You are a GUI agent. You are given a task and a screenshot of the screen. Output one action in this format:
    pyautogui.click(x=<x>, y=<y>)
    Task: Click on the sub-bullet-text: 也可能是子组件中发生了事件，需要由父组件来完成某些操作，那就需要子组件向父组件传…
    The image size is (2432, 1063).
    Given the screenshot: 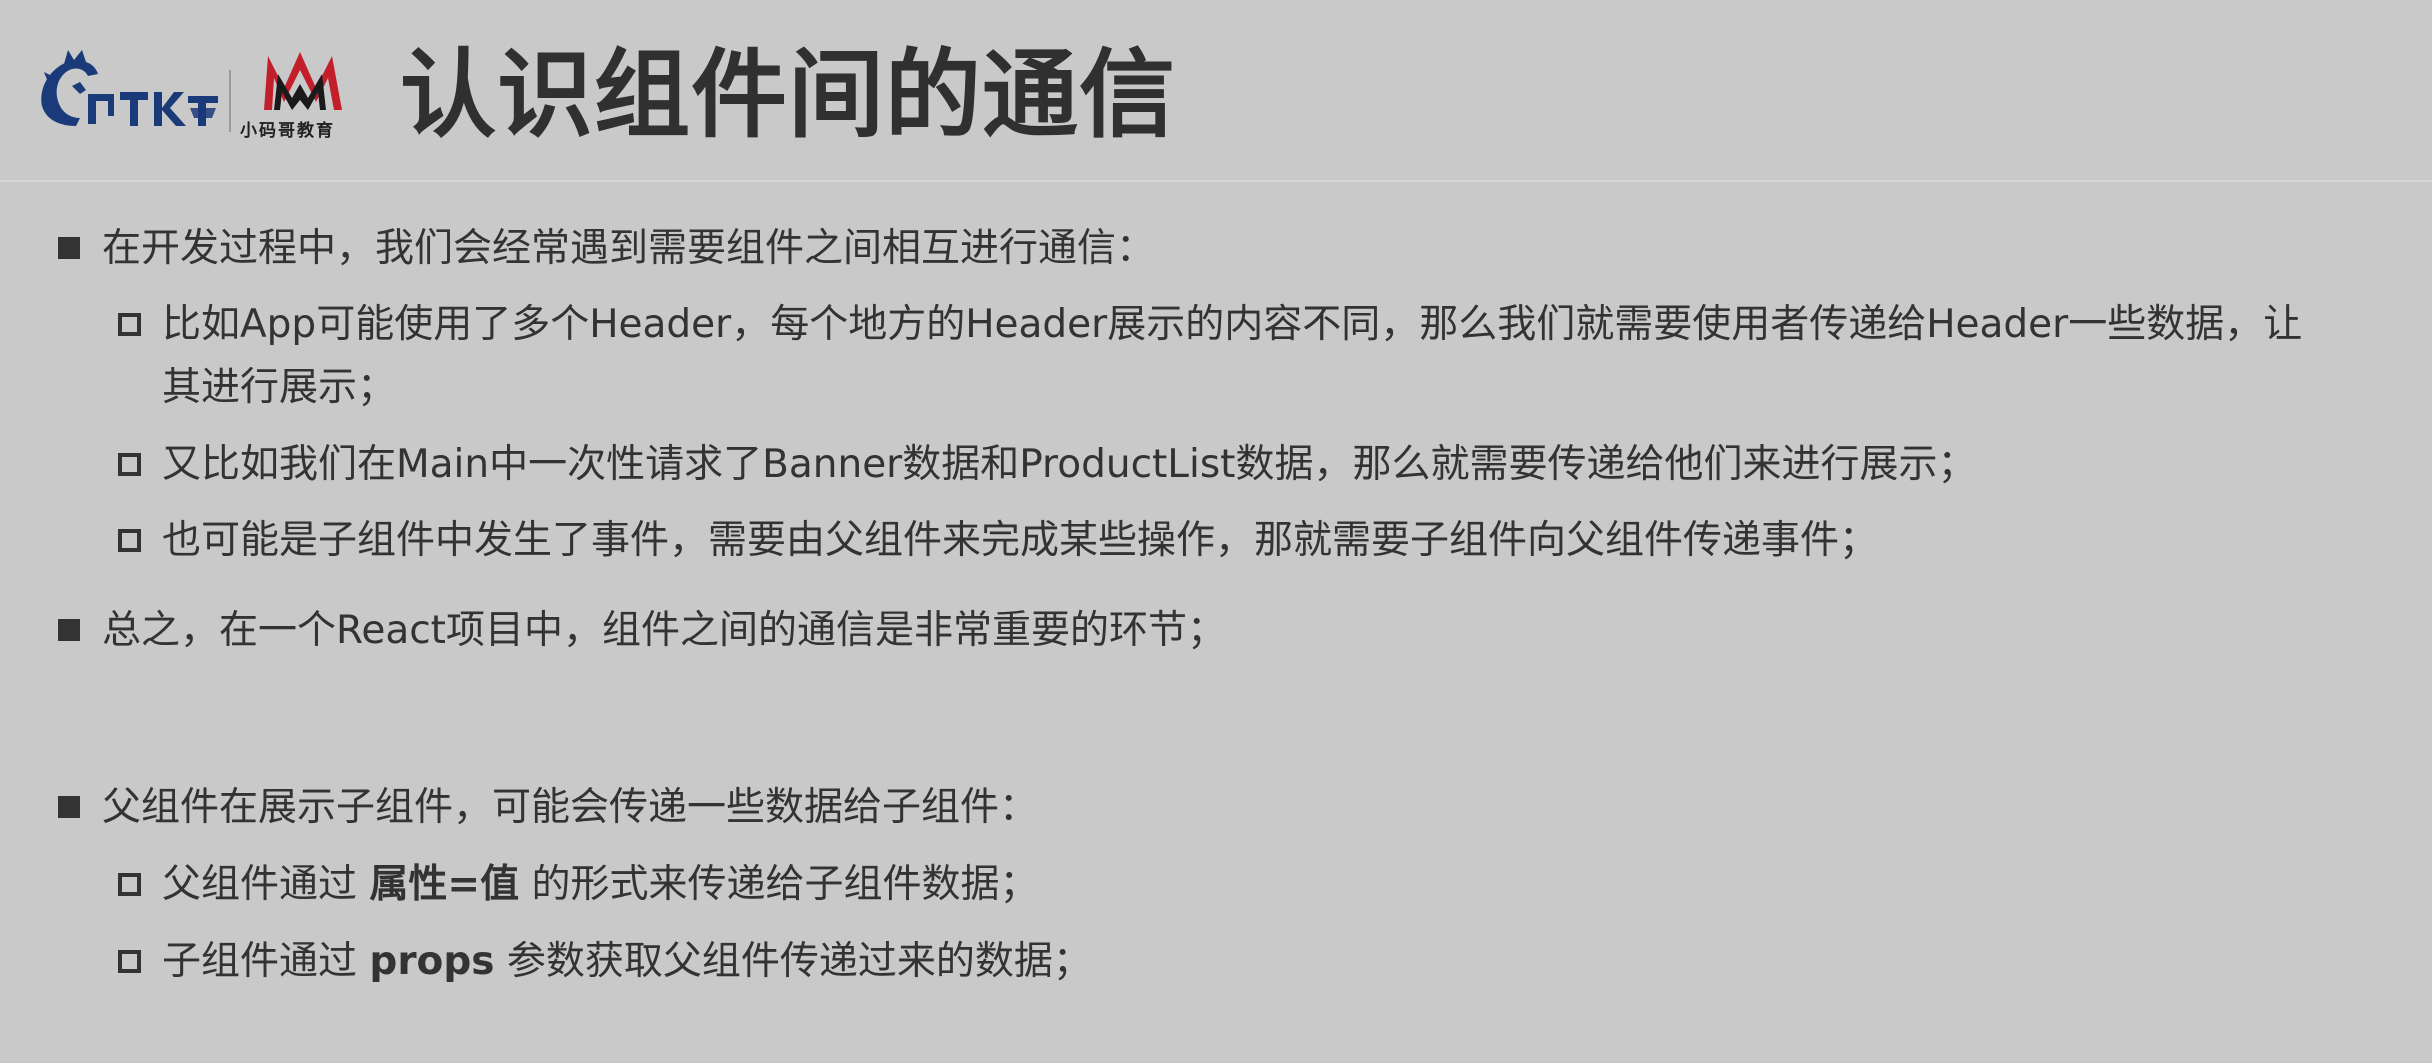 What is the action you would take?
    pyautogui.click(x=1020, y=540)
    